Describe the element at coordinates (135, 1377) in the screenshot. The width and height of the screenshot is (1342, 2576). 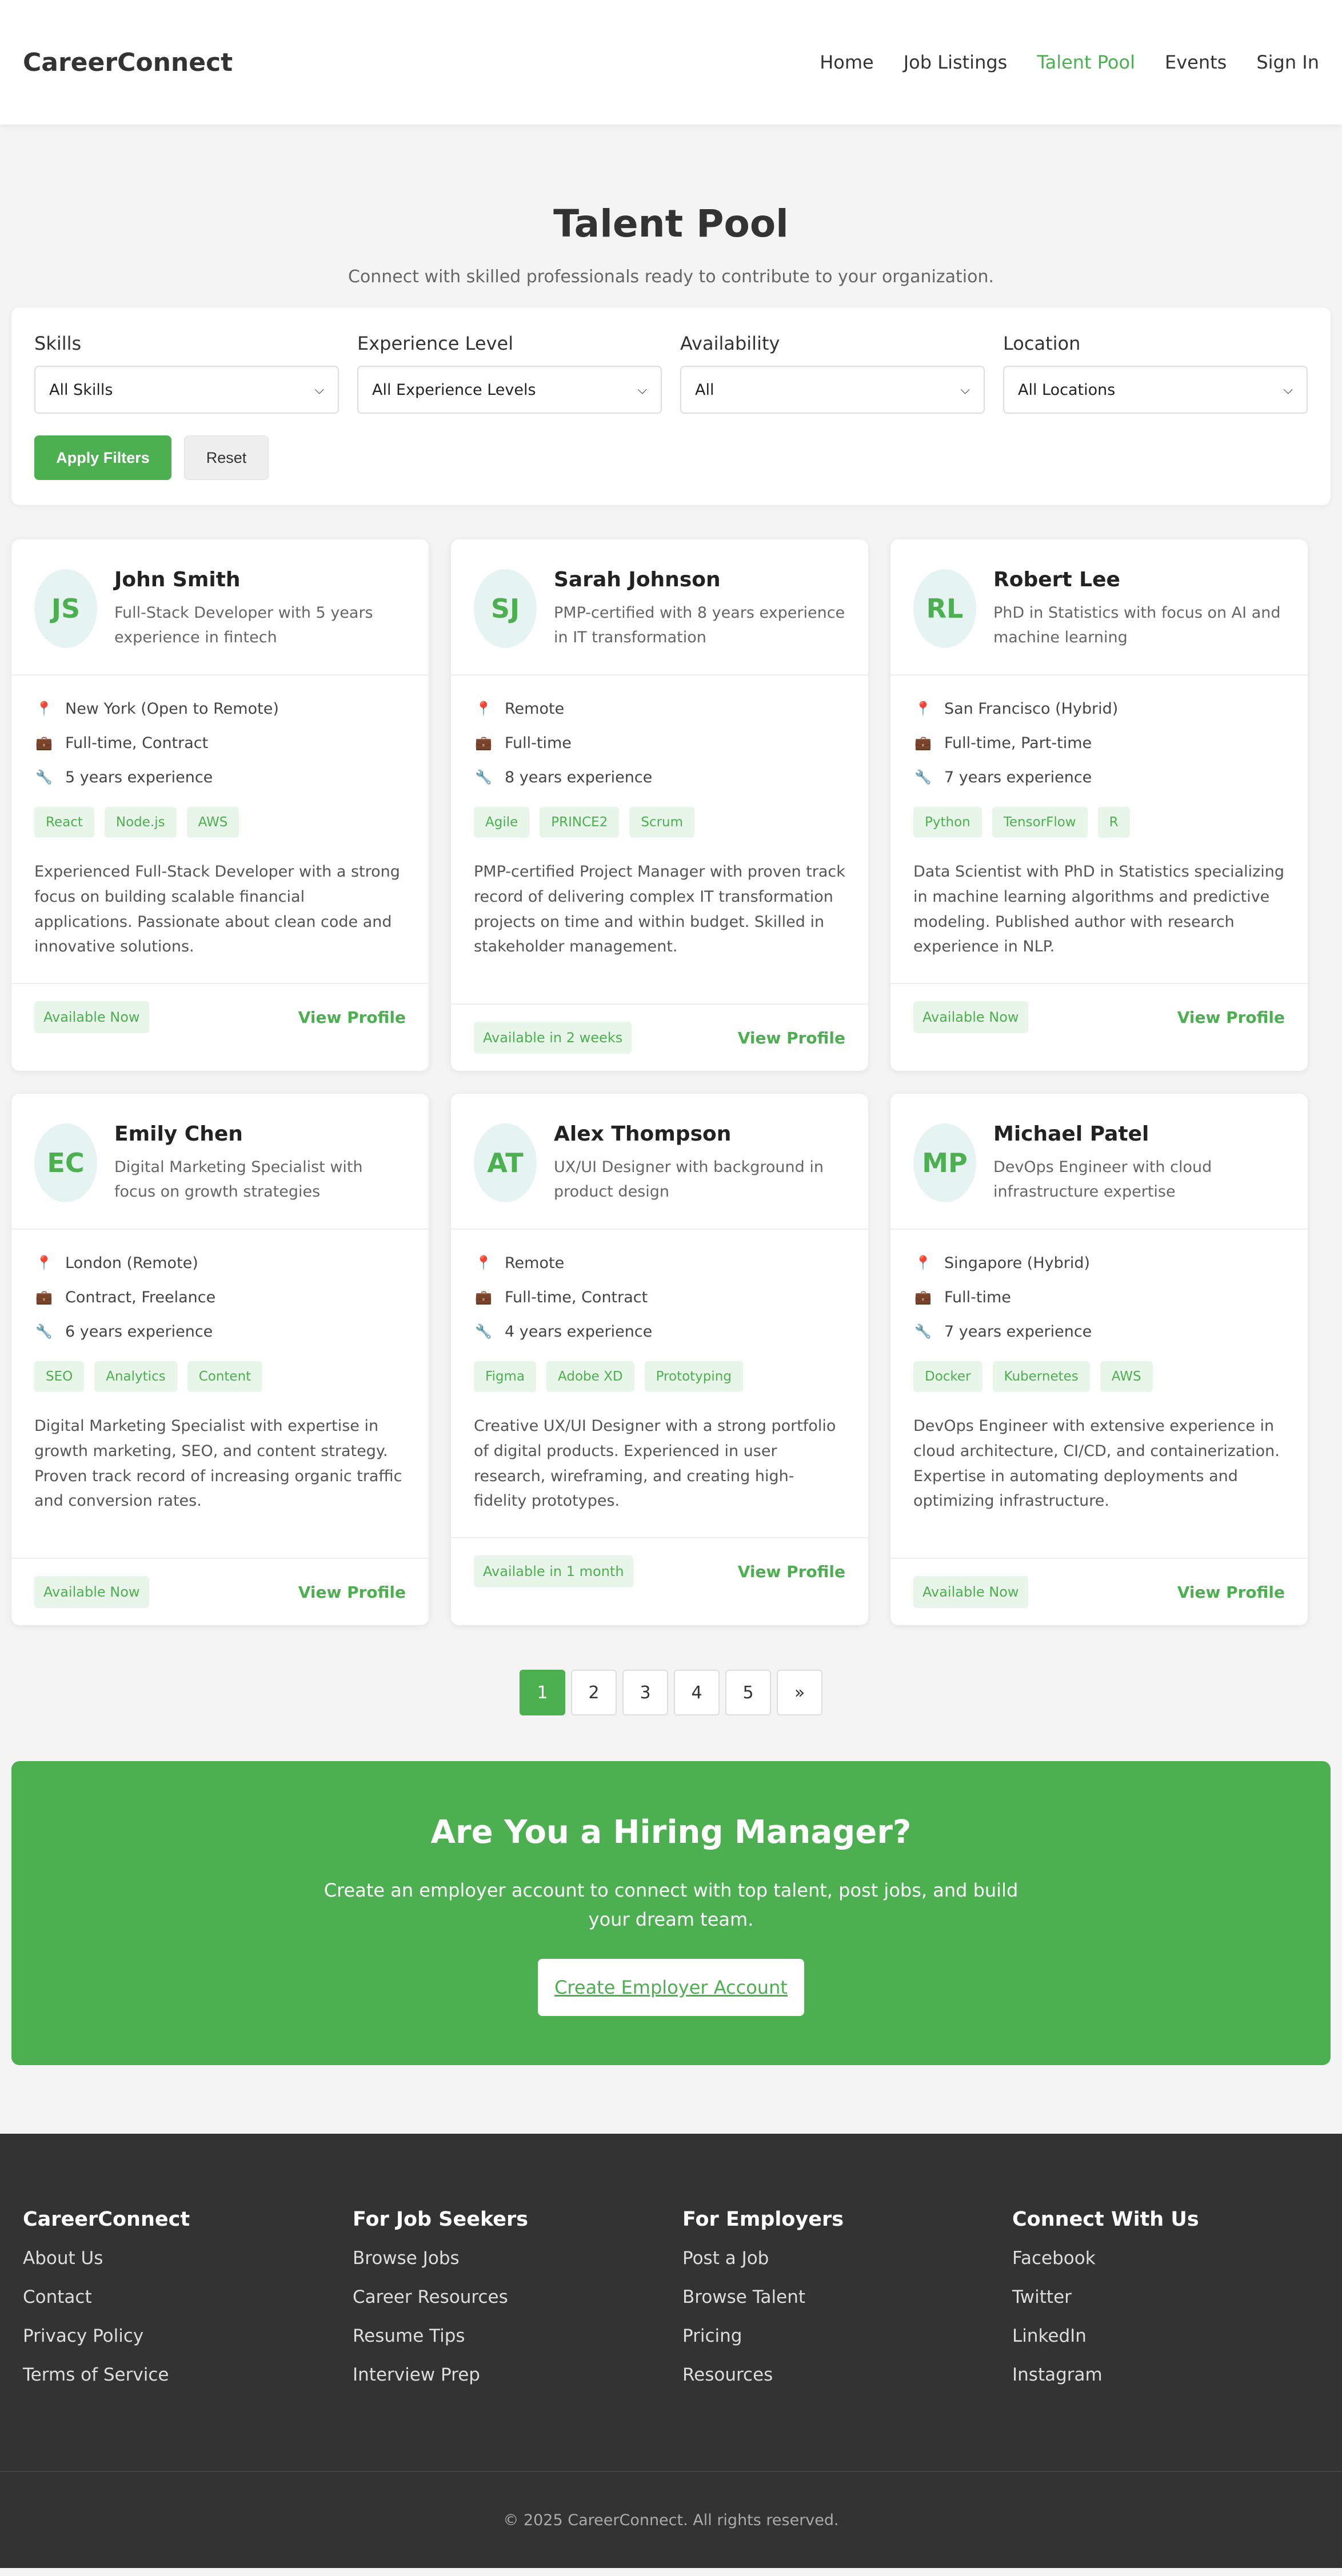
I see `skill-tag: Analytics` at that location.